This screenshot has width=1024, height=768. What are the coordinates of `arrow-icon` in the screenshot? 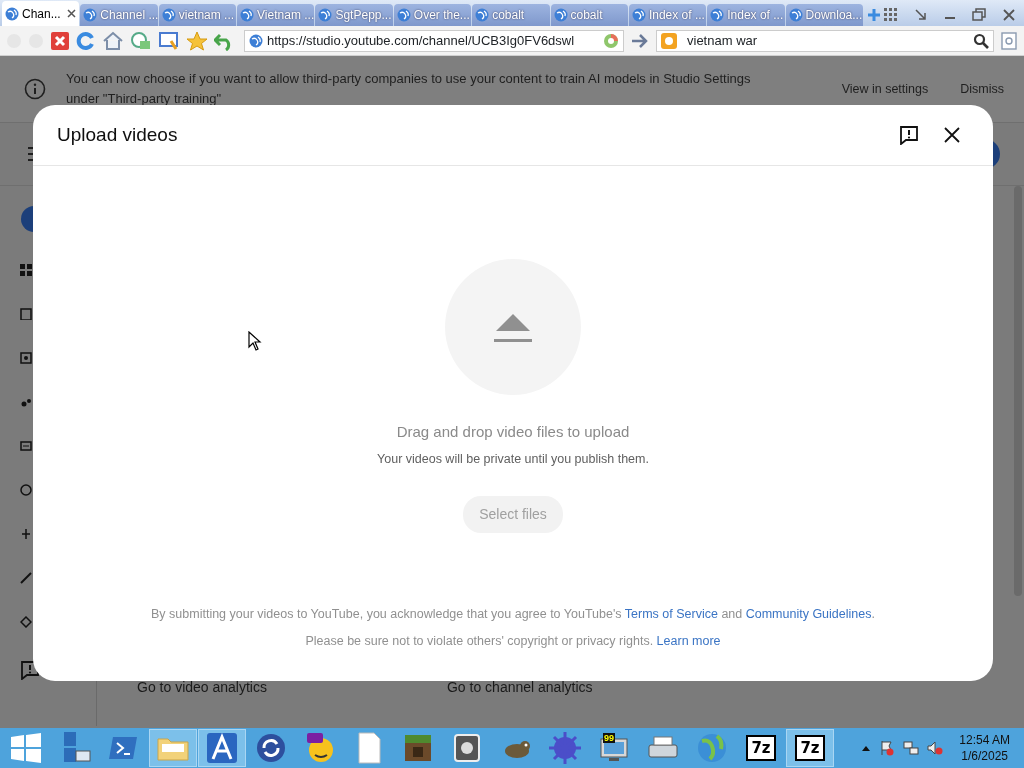 It's located at (921, 15).